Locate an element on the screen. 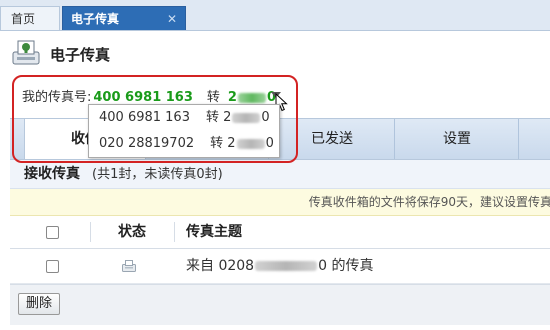 The width and height of the screenshot is (550, 330). fax-status-icon is located at coordinates (129, 266).